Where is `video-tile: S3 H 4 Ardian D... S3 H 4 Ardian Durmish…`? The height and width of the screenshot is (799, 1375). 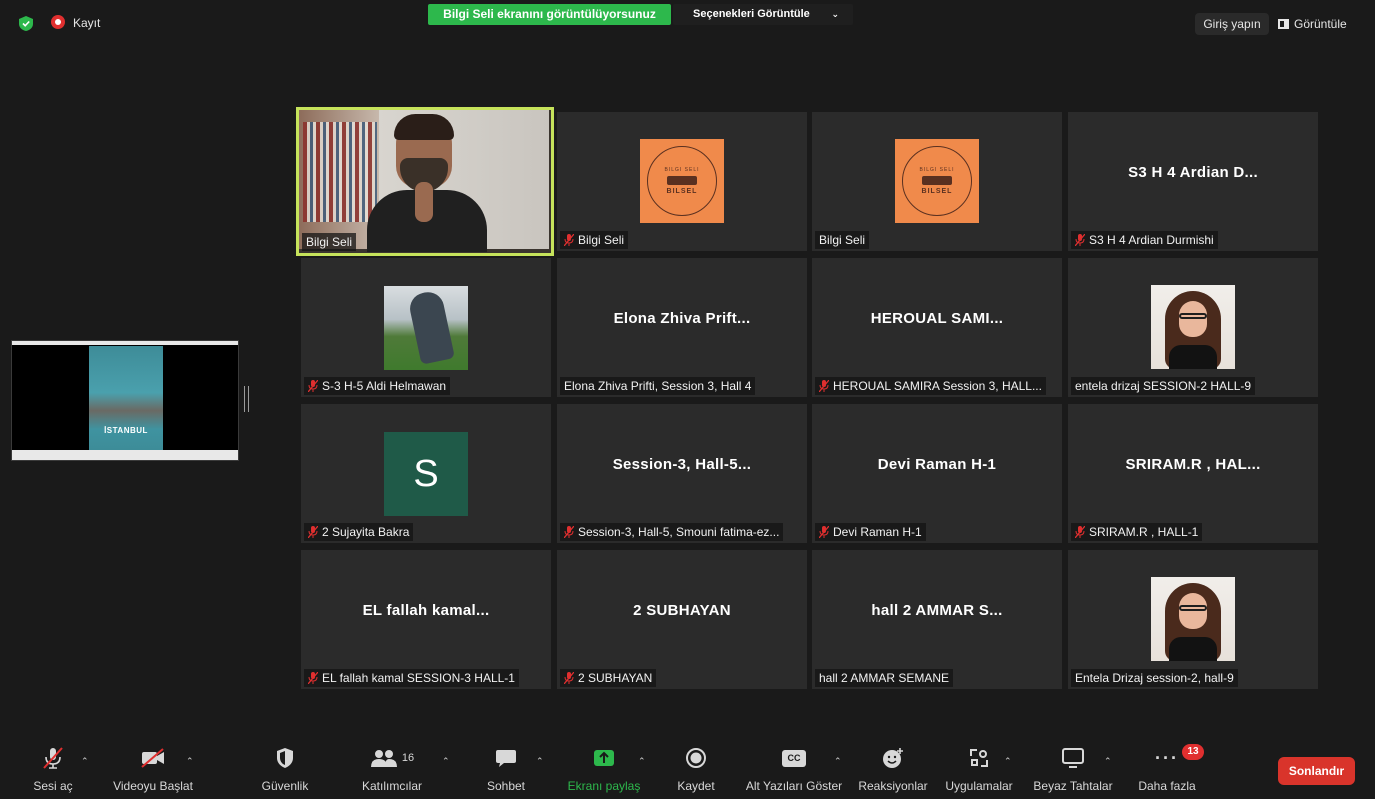
video-tile: S3 H 4 Ardian D... S3 H 4 Ardian Durmish… is located at coordinates (1193, 181).